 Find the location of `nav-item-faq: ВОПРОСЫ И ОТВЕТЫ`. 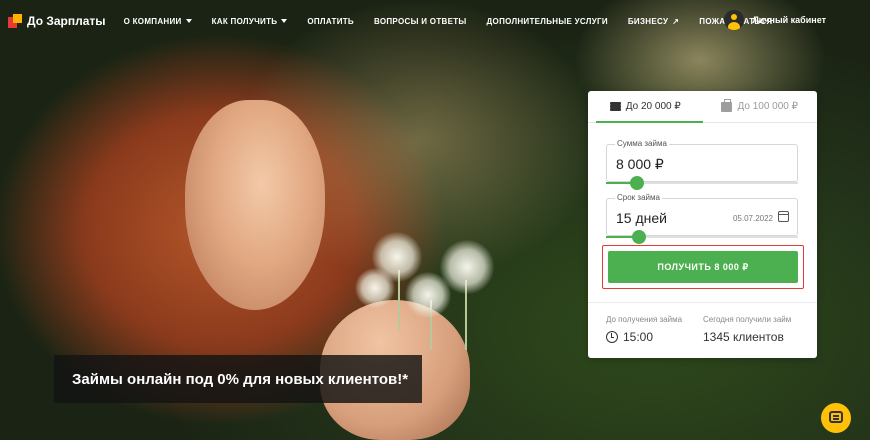

nav-item-faq: ВОПРОСЫ И ОТВЕТЫ is located at coordinates (420, 21).